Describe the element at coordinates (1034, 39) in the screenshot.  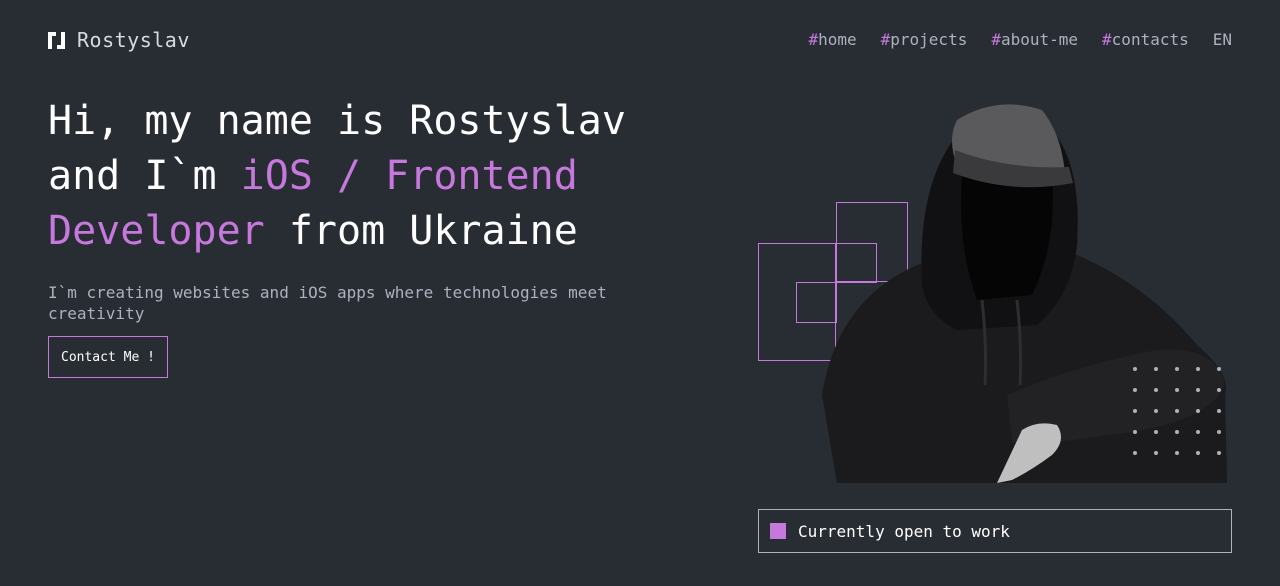
I see `nav-about-me: #about-me` at that location.